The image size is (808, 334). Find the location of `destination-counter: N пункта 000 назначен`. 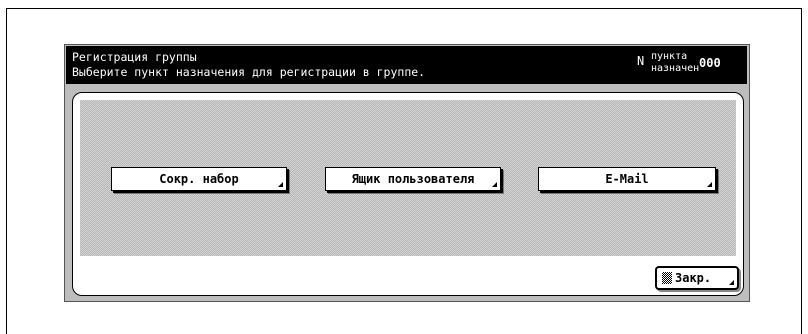

destination-counter: N пункта 000 назначен is located at coordinates (670, 65).